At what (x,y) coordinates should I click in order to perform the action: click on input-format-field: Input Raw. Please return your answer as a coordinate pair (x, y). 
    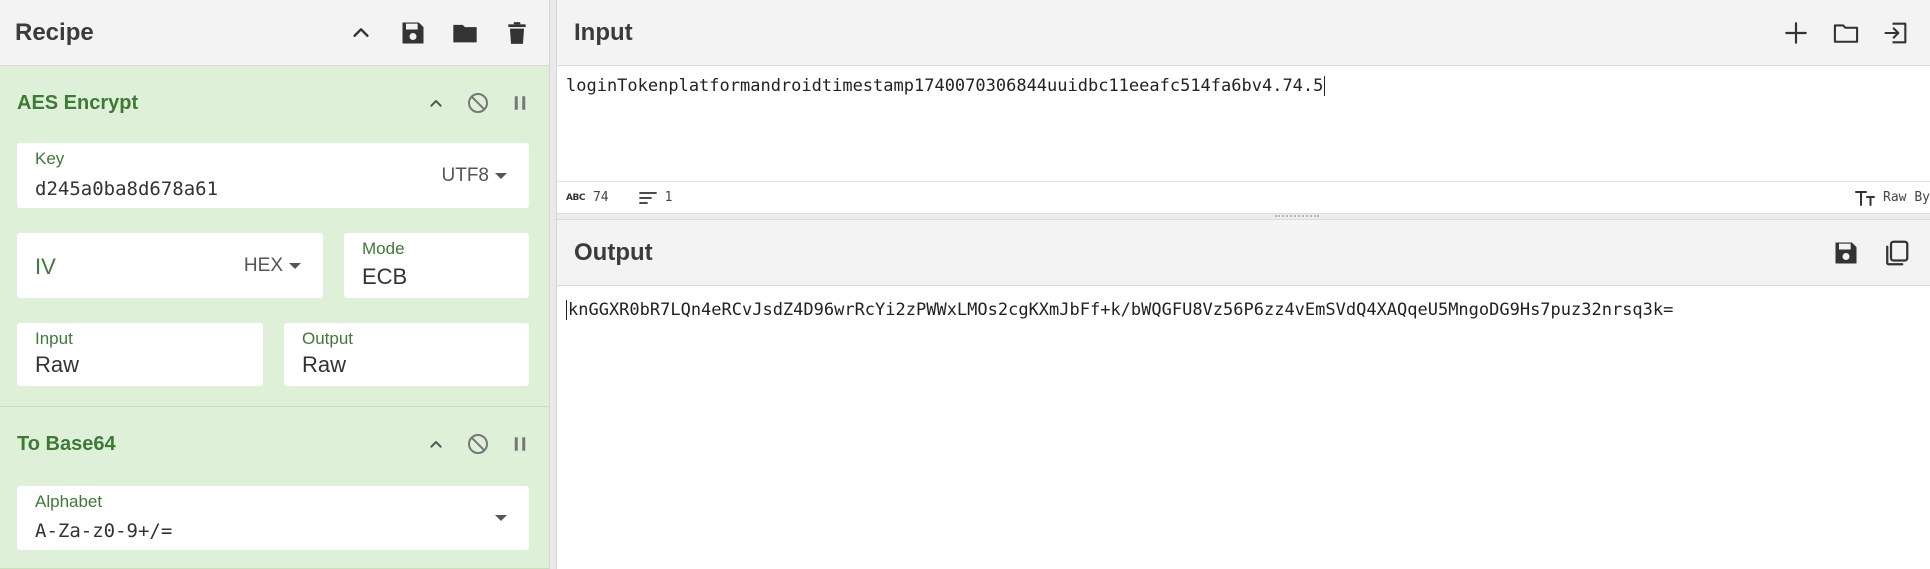
    Looking at the image, I should click on (140, 354).